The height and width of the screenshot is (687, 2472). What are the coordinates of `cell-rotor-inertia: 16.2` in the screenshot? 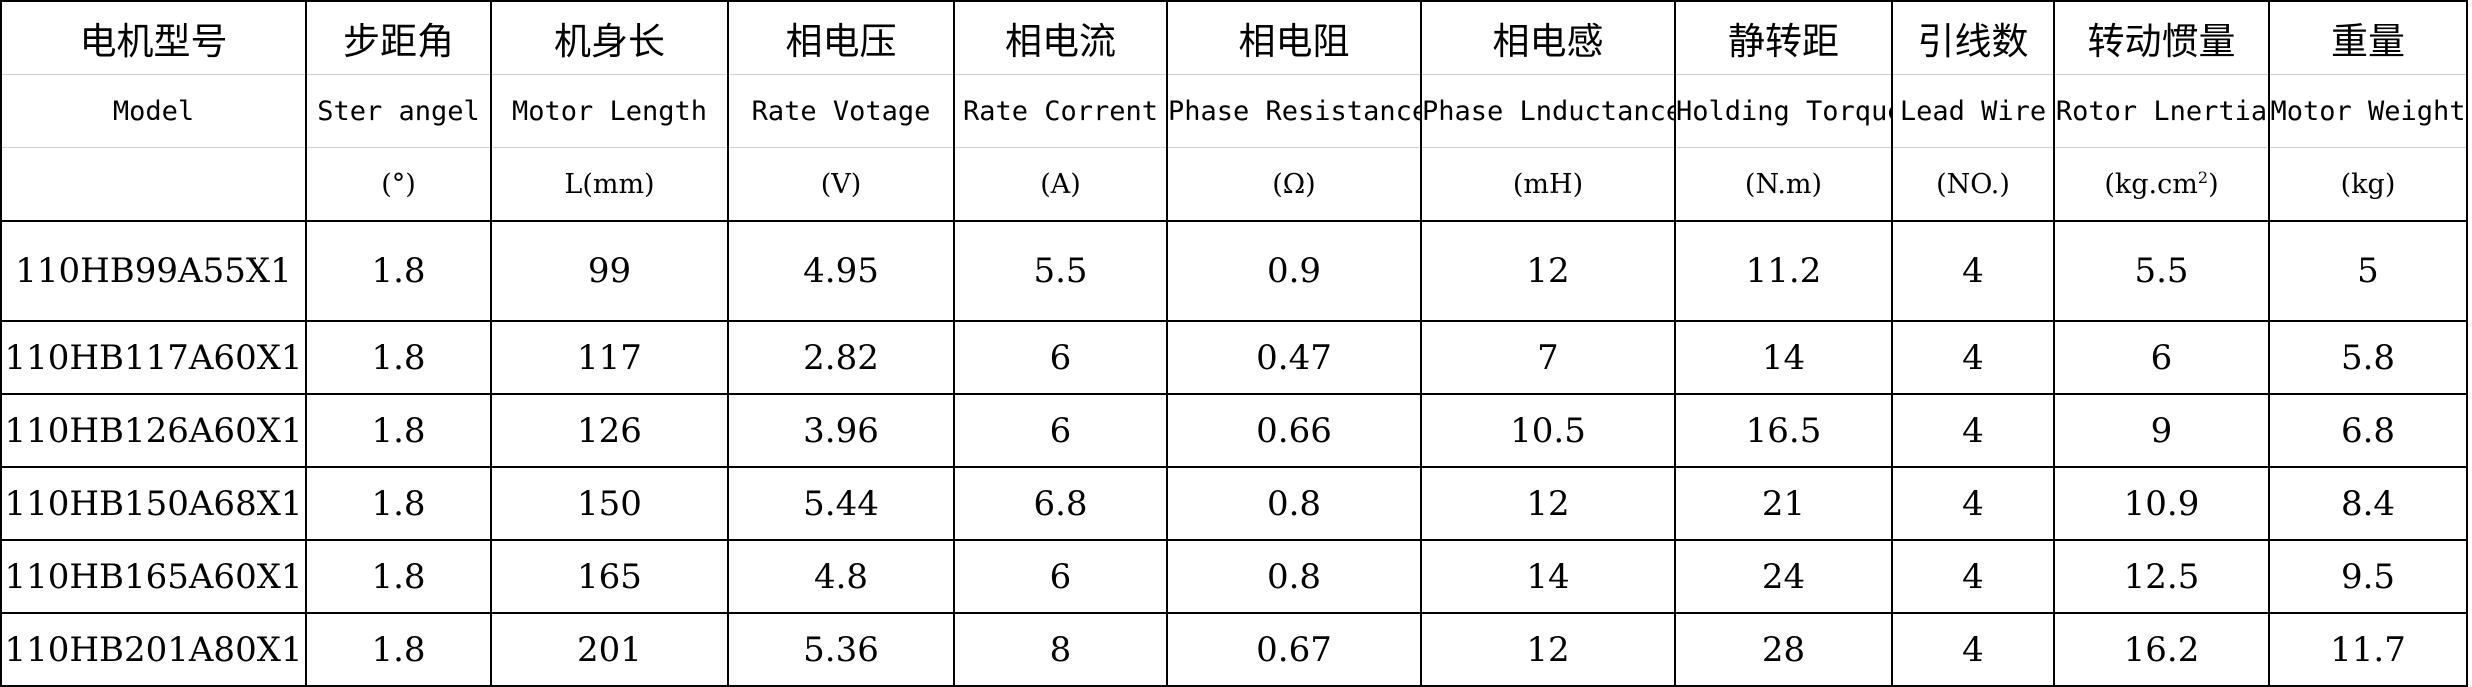 It's located at (2161, 650).